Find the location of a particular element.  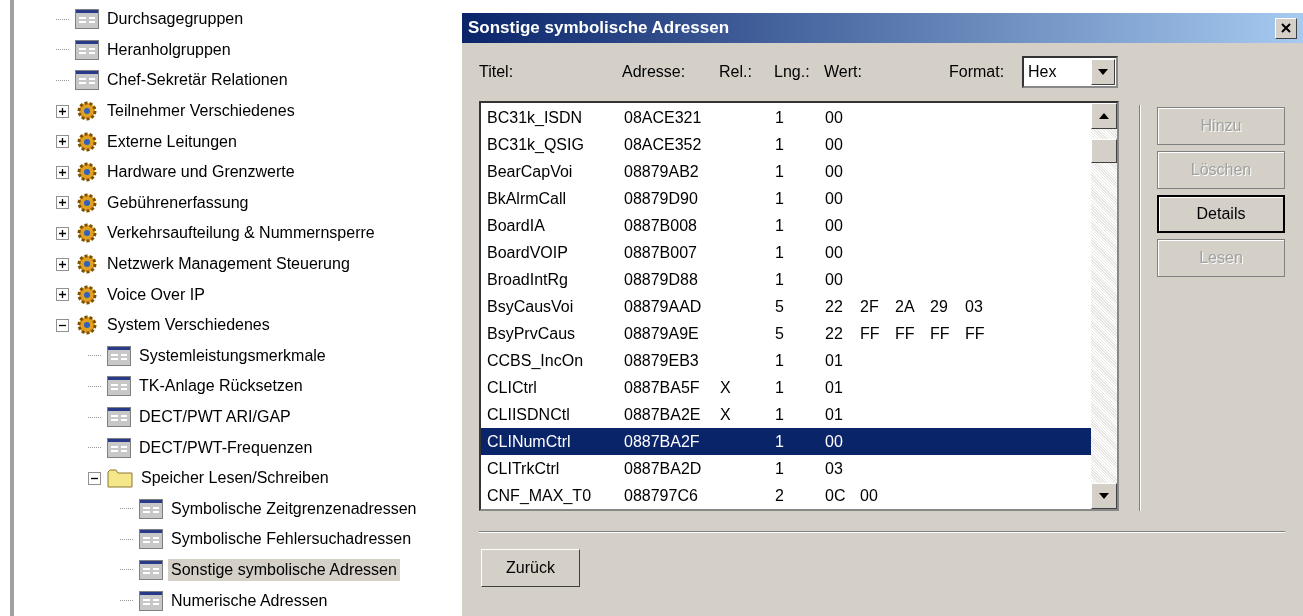

tree-item: Netzwerk Management Steuerung is located at coordinates (228, 264).